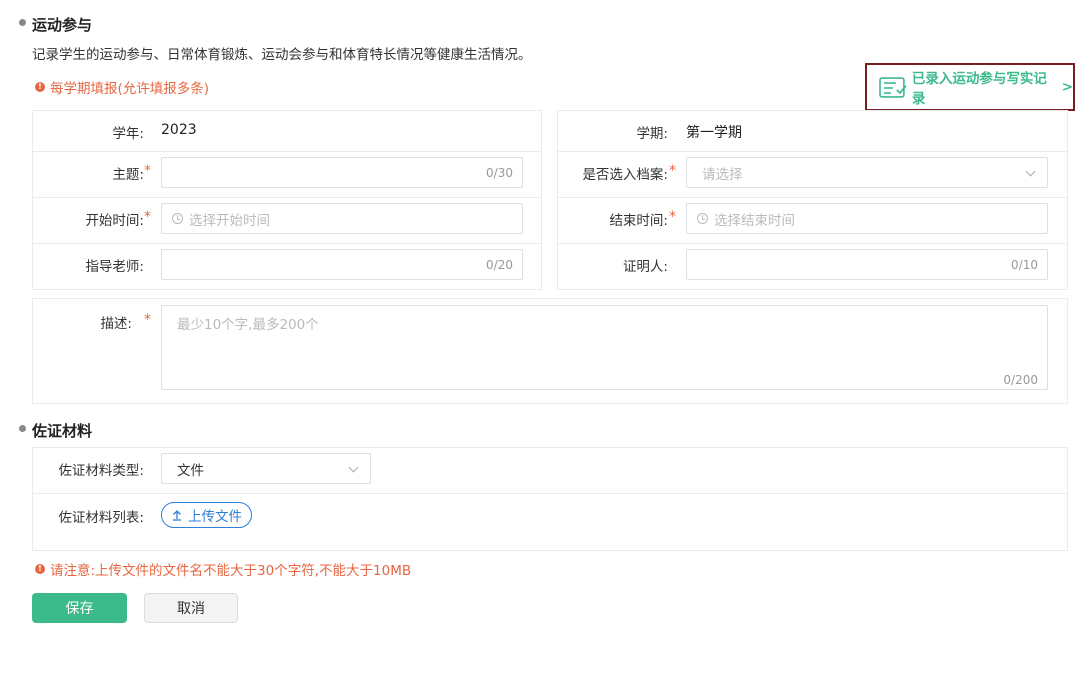 Image resolution: width=1080 pixels, height=674 pixels. What do you see at coordinates (342, 264) in the screenshot?
I see `teacher-input: 0/20` at bounding box center [342, 264].